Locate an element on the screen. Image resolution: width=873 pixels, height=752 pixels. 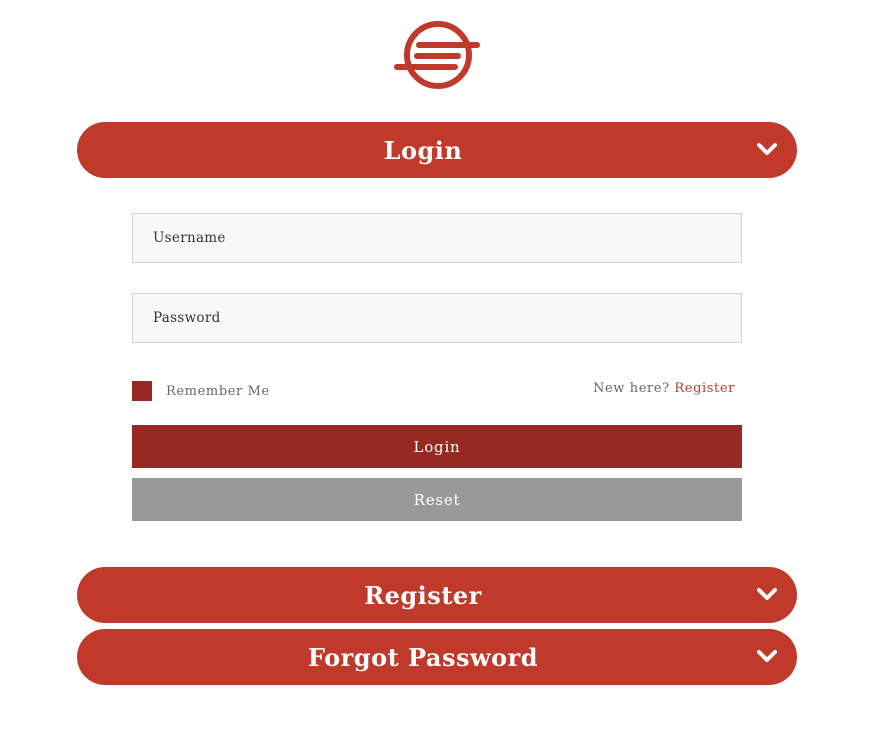
password-input is located at coordinates (437, 318).